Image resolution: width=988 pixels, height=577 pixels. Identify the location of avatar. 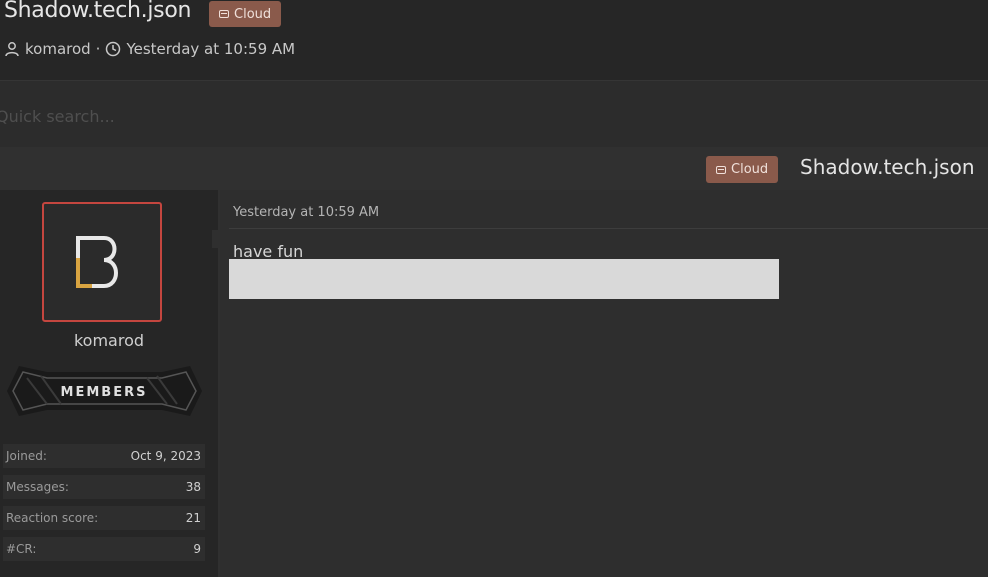
(102, 262).